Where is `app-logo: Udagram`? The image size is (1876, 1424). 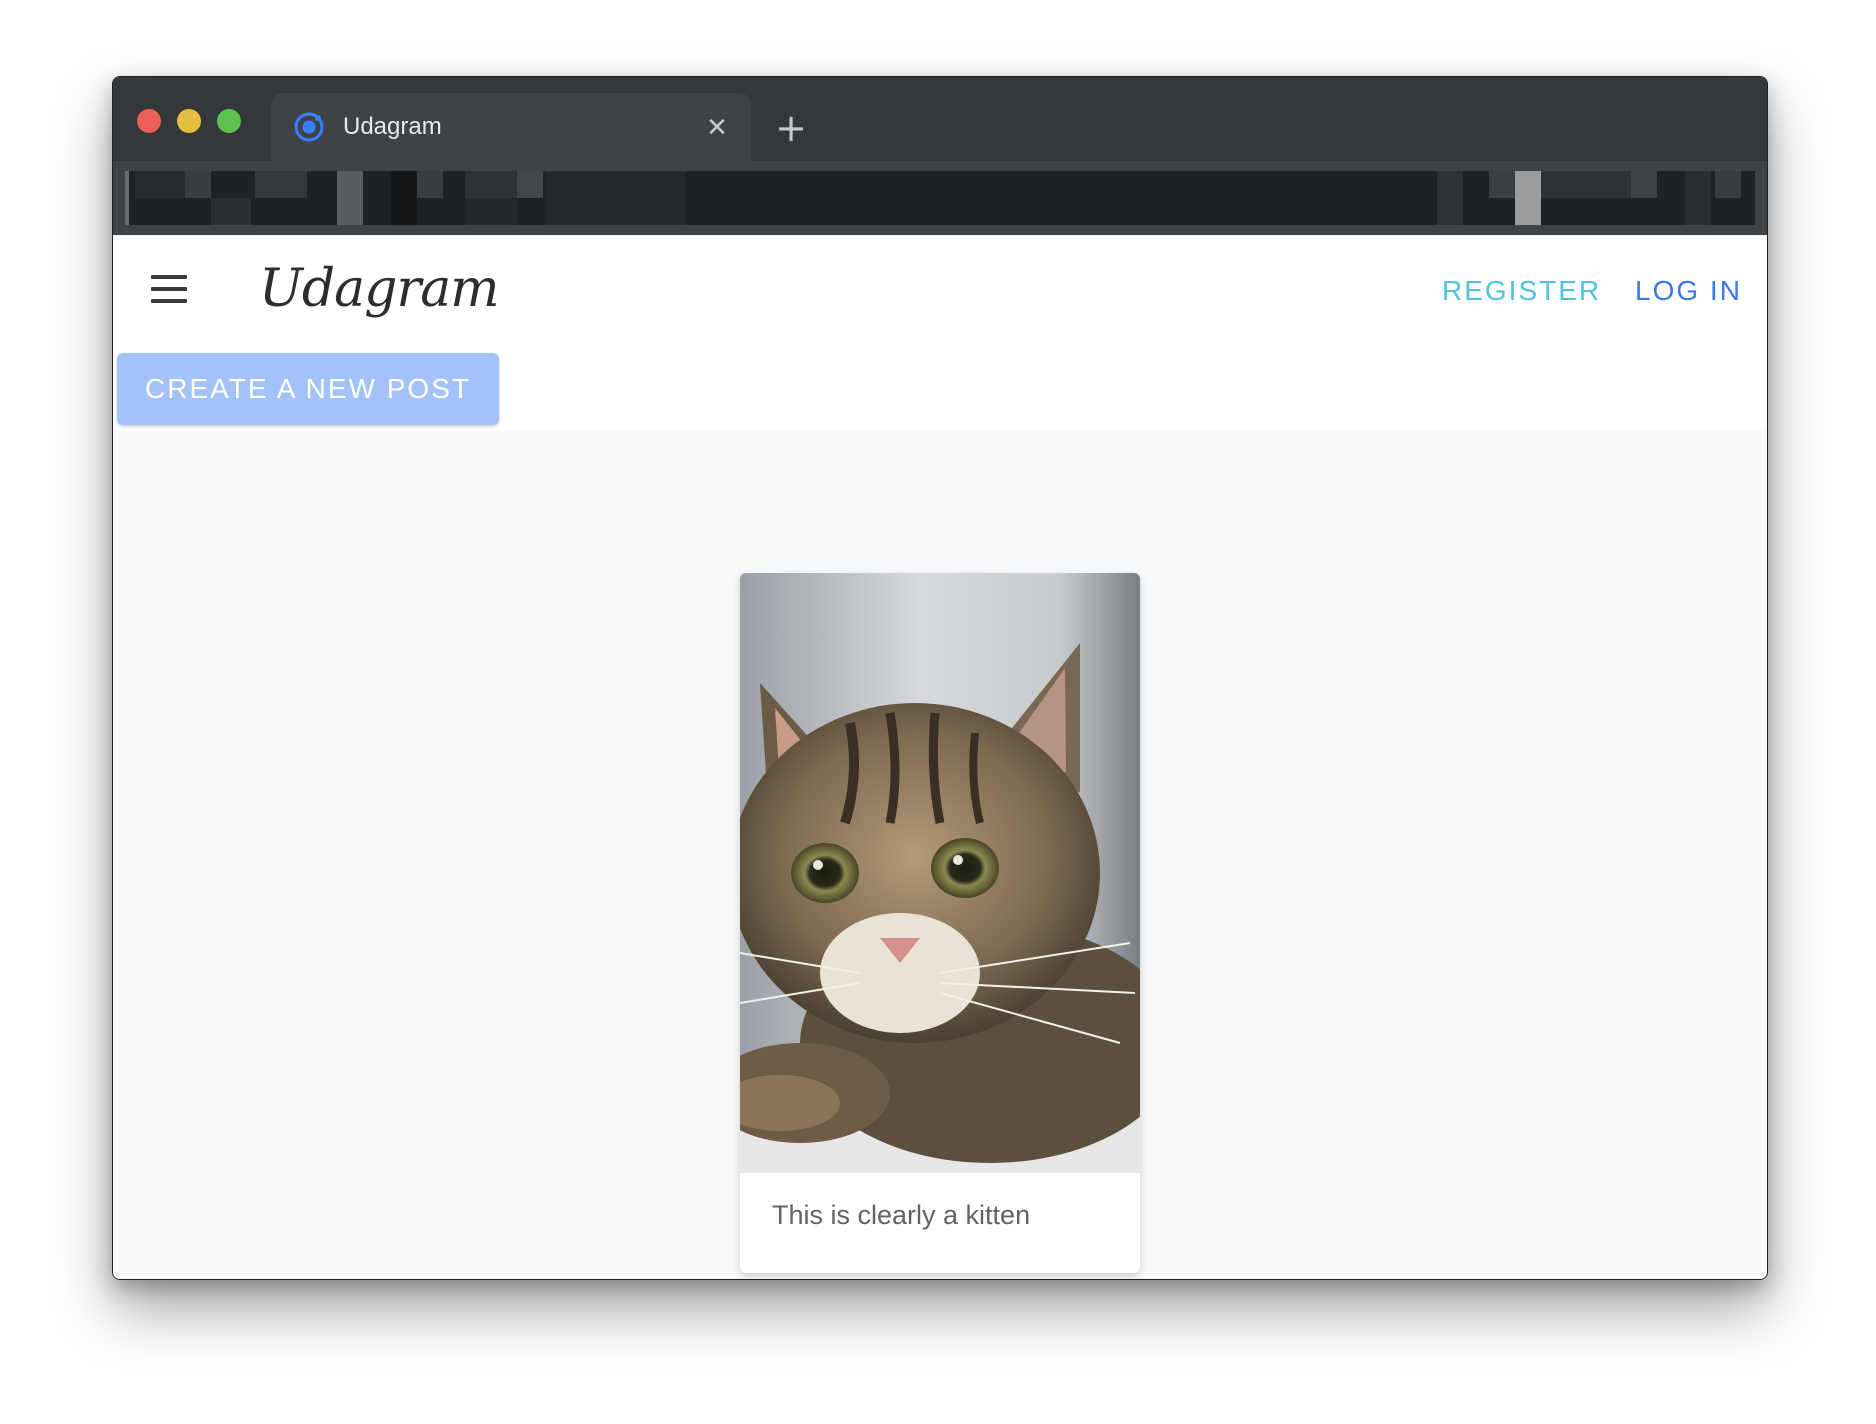 app-logo: Udagram is located at coordinates (379, 289).